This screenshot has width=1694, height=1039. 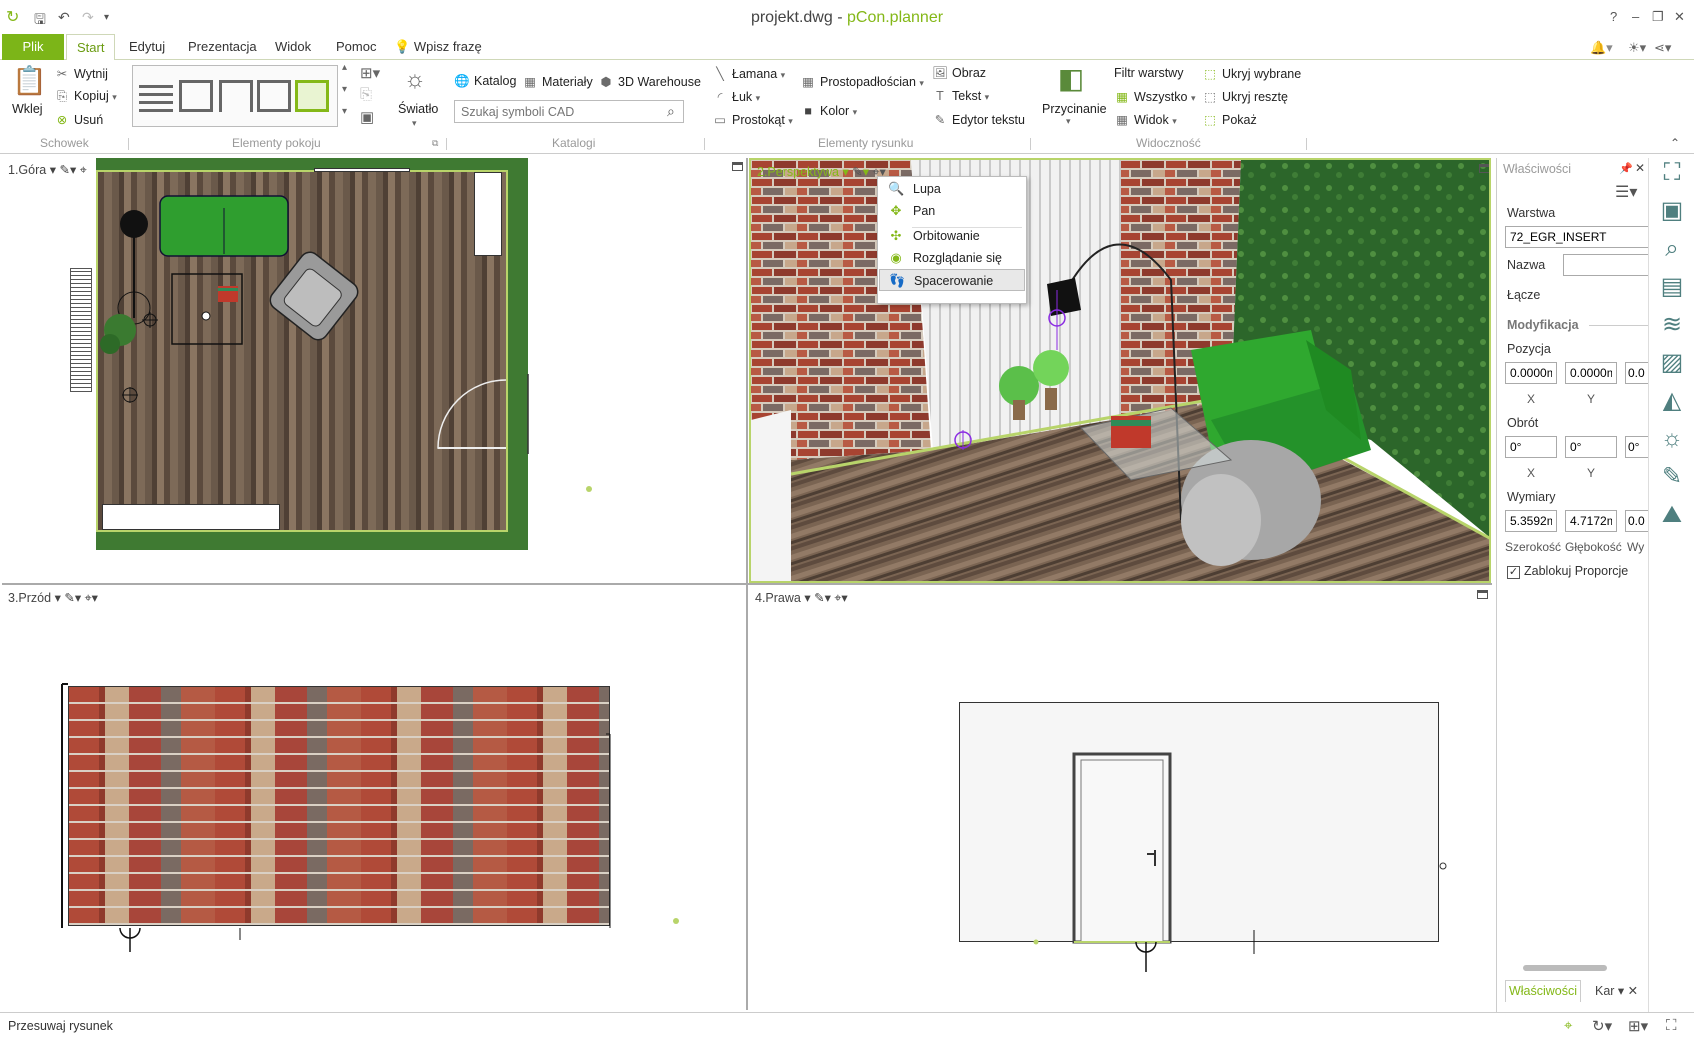 I want to click on search-icon: ⌕, so click(x=671, y=111).